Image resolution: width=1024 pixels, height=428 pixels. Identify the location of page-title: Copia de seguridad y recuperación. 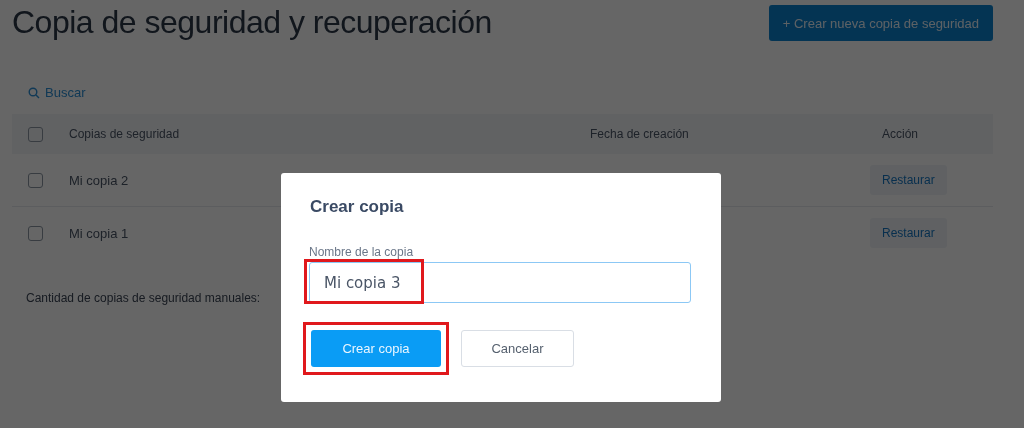
(252, 22).